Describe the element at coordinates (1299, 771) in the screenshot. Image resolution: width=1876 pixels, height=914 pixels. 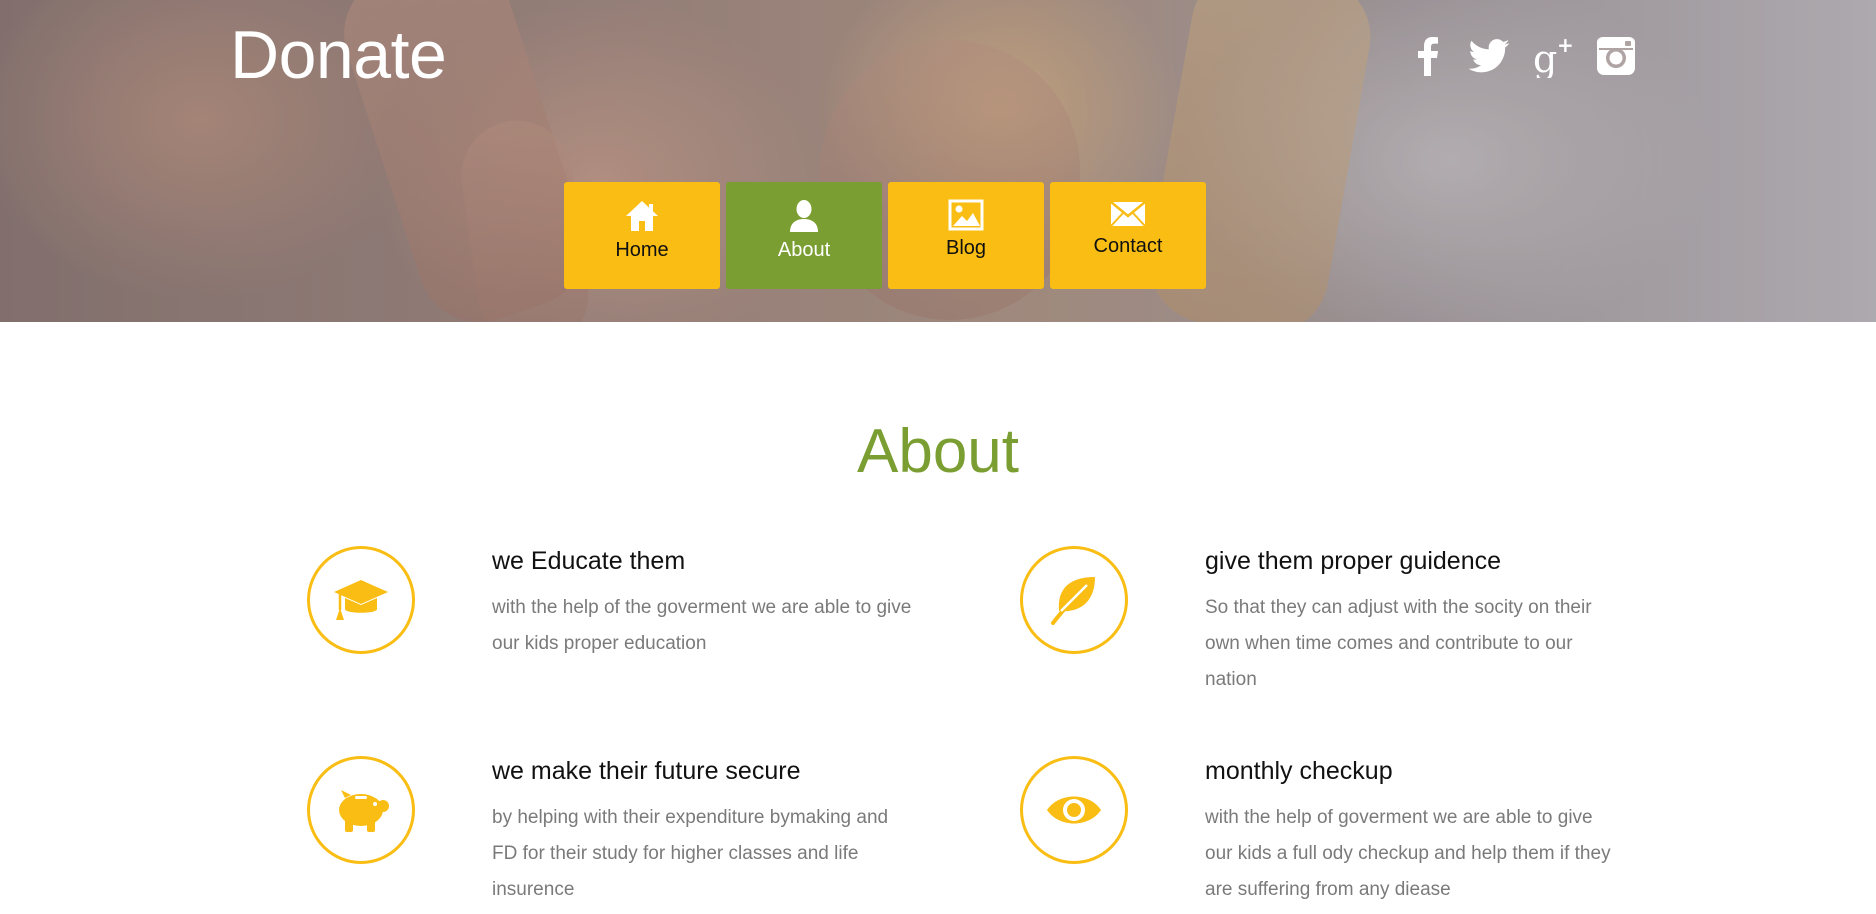
I see `feature-title: monthly checkup` at that location.